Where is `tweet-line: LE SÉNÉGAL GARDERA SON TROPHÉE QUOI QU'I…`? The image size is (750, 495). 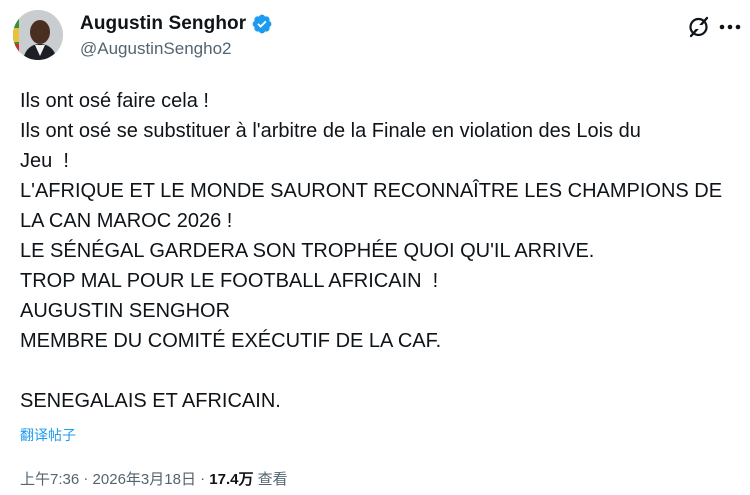
tweet-line: LE SÉNÉGAL GARDERA SON TROPHÉE QUOI QU'I… is located at coordinates (307, 251).